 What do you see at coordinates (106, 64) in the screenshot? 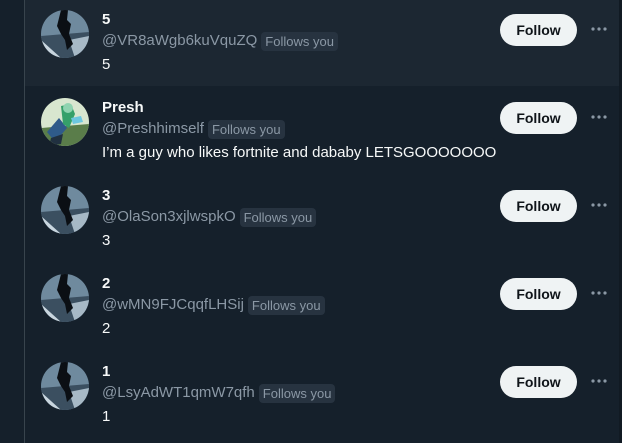
I see `user-bio: 5` at bounding box center [106, 64].